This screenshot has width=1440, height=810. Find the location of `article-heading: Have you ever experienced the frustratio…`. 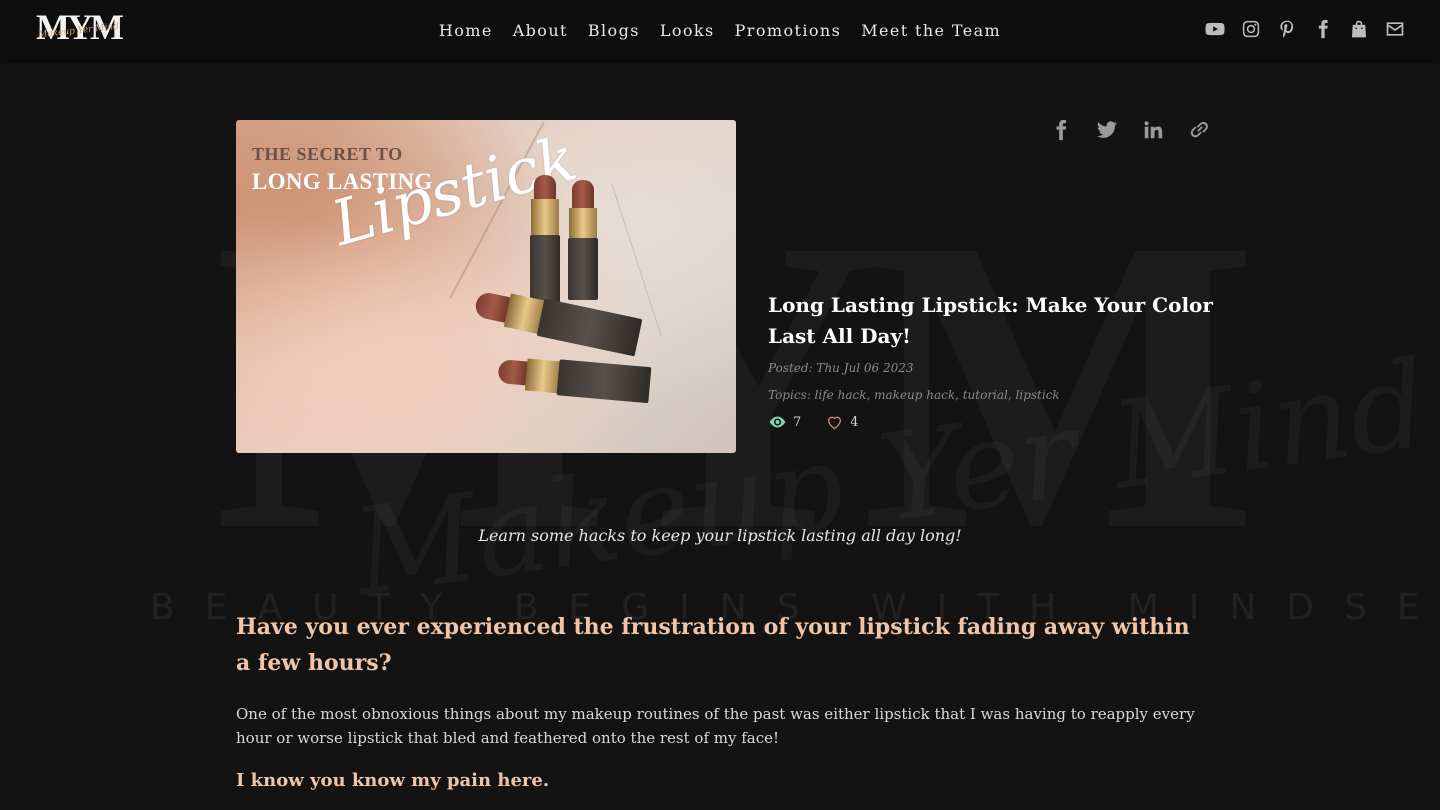

article-heading: Have you ever experienced the frustratio… is located at coordinates (713, 645).